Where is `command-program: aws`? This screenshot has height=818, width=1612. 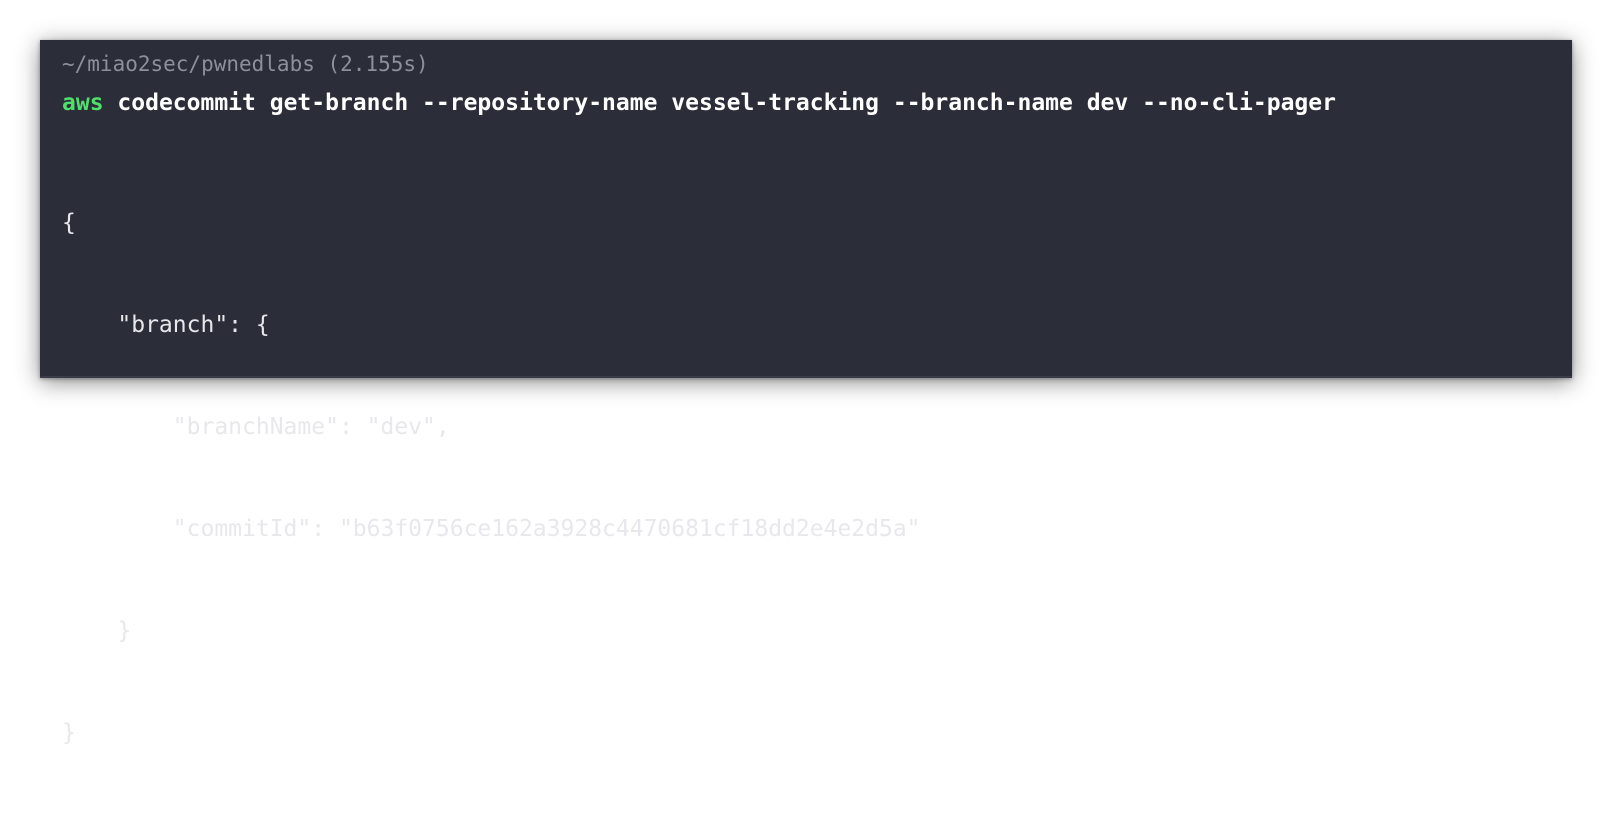
command-program: aws is located at coordinates (83, 103).